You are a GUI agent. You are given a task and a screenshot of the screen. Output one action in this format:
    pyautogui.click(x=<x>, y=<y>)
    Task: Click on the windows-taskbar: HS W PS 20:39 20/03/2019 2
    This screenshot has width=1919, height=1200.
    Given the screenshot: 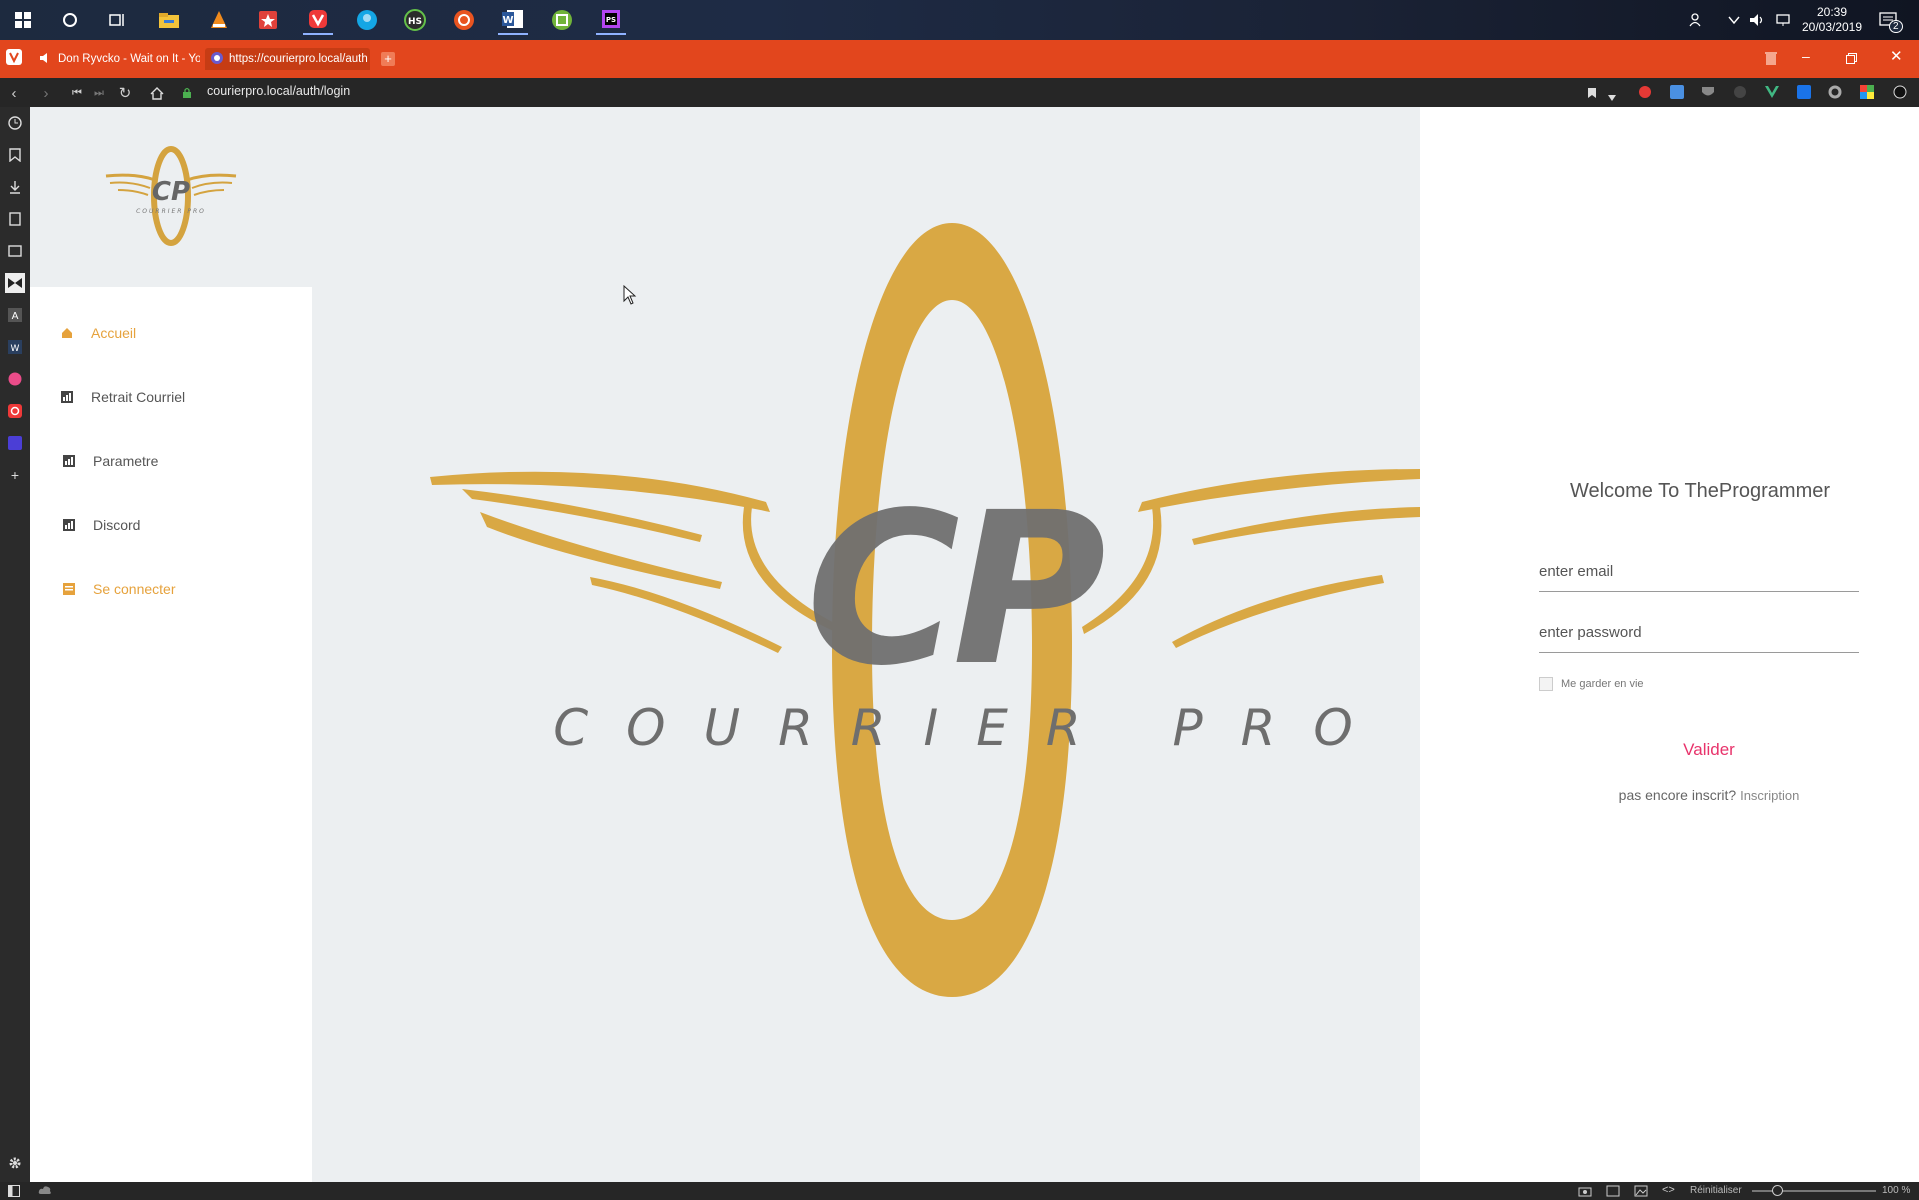 What is the action you would take?
    pyautogui.click(x=959, y=20)
    